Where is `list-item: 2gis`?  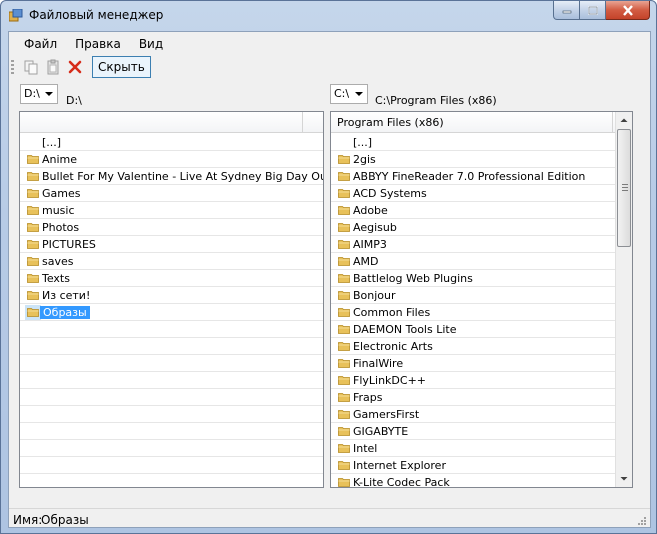 list-item: 2gis is located at coordinates (473, 159).